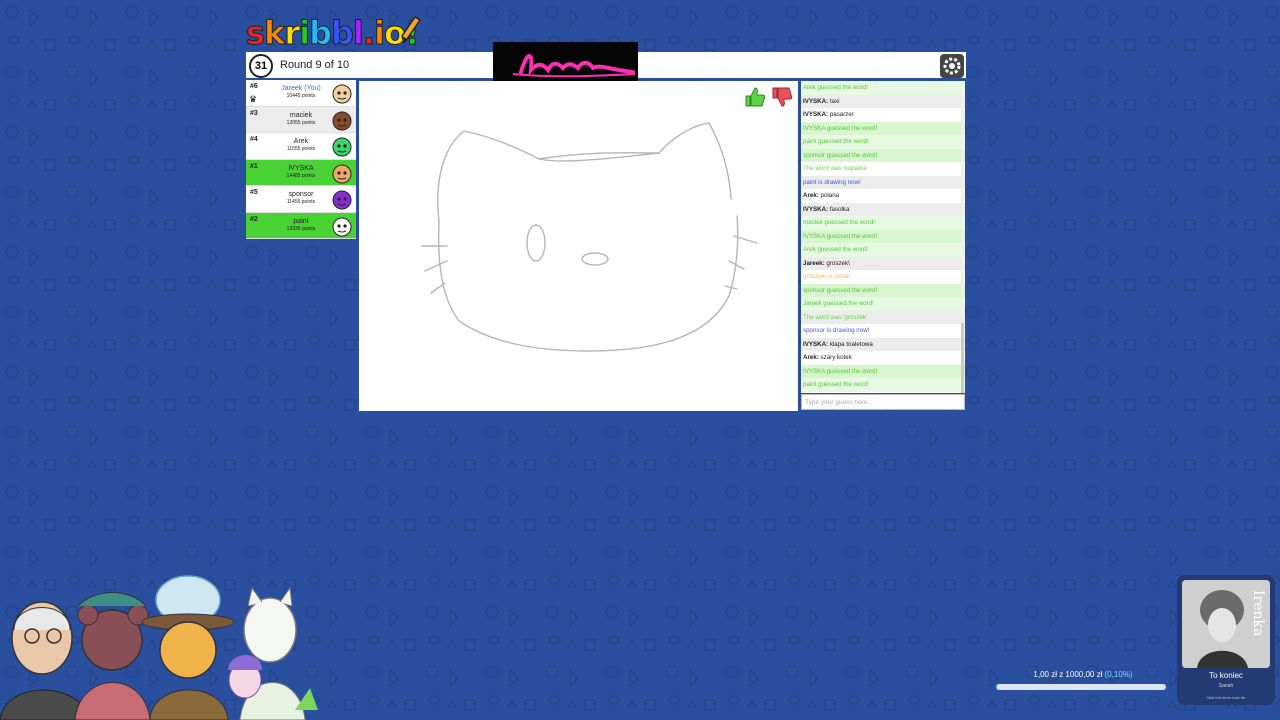 The height and width of the screenshot is (720, 1280). I want to click on track-source: Visit info from Last.fm, so click(1226, 697).